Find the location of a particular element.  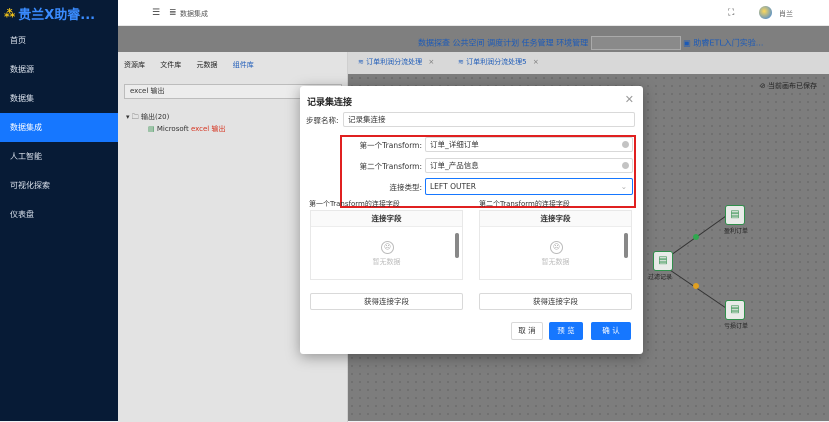

breadcrumb: 数据集成 is located at coordinates (194, 14).